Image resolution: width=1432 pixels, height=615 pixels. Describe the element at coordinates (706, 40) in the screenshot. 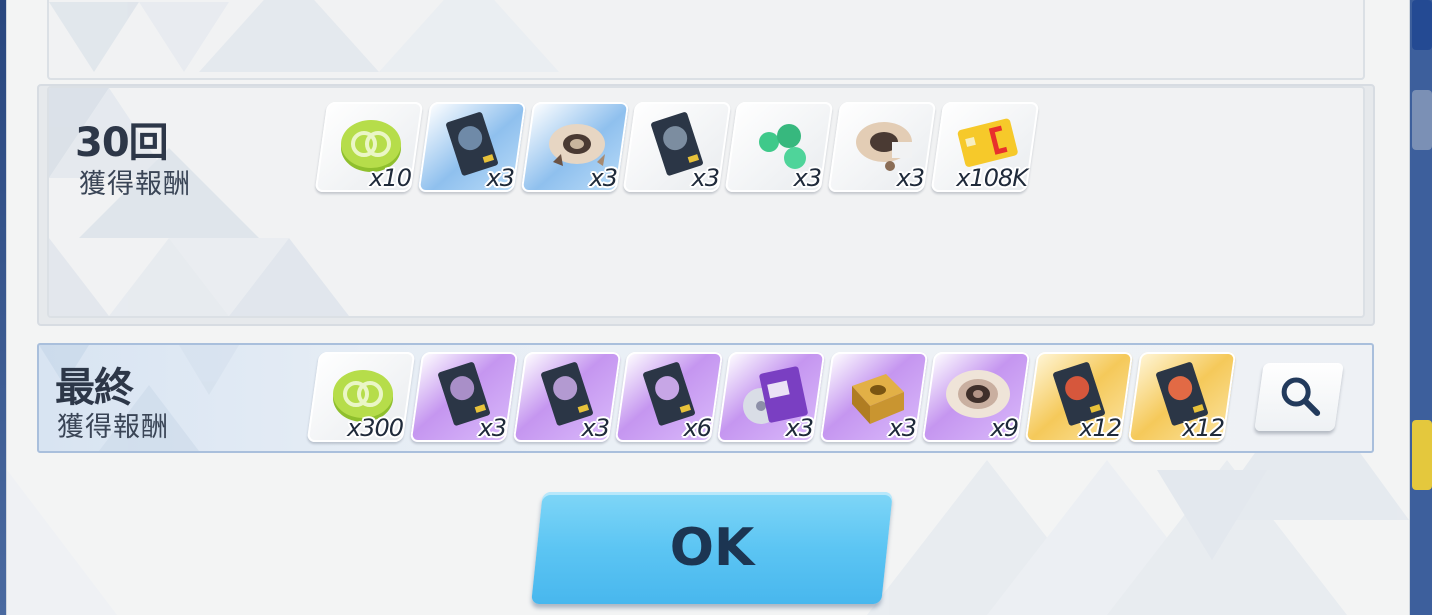

I see `previous-reward-panel` at that location.